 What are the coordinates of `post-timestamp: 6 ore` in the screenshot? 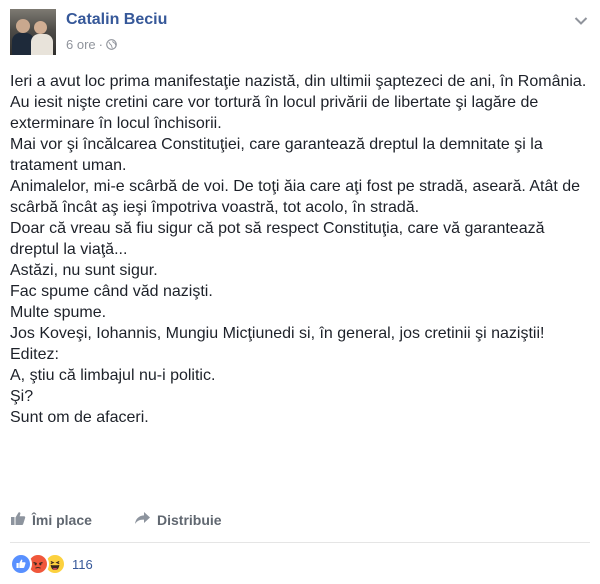 It's located at (81, 44).